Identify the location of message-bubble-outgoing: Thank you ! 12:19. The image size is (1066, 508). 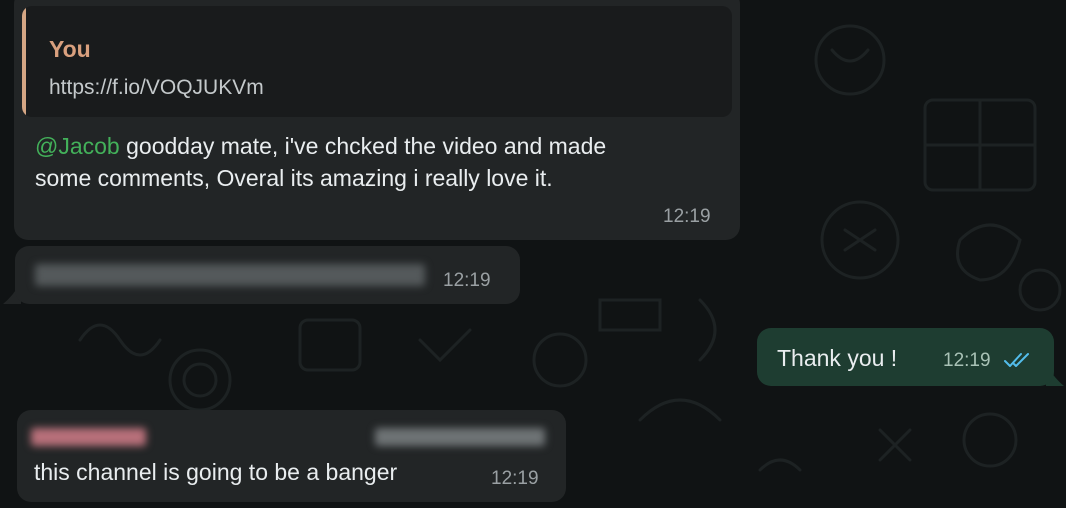
(905, 357).